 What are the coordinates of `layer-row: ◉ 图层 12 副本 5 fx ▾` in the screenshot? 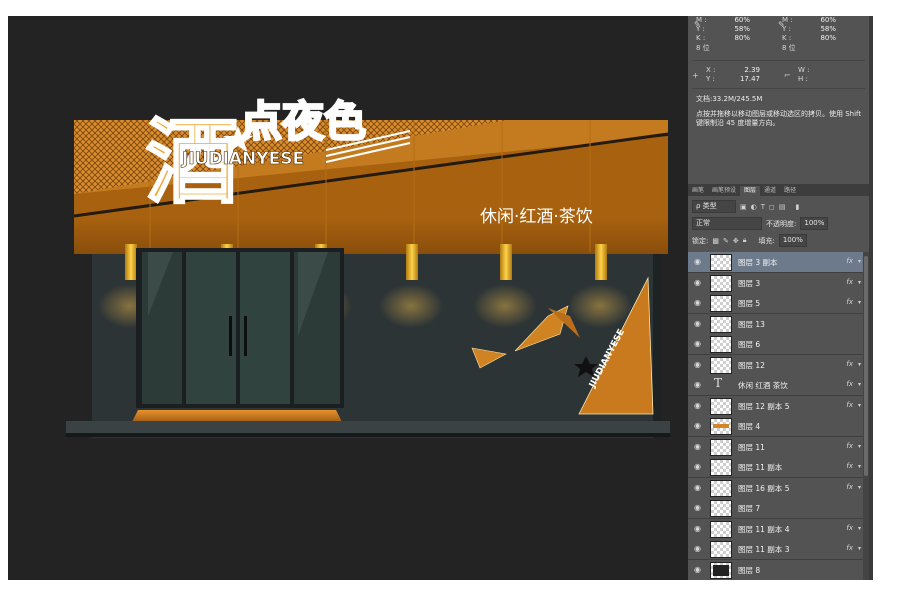 It's located at (775, 406).